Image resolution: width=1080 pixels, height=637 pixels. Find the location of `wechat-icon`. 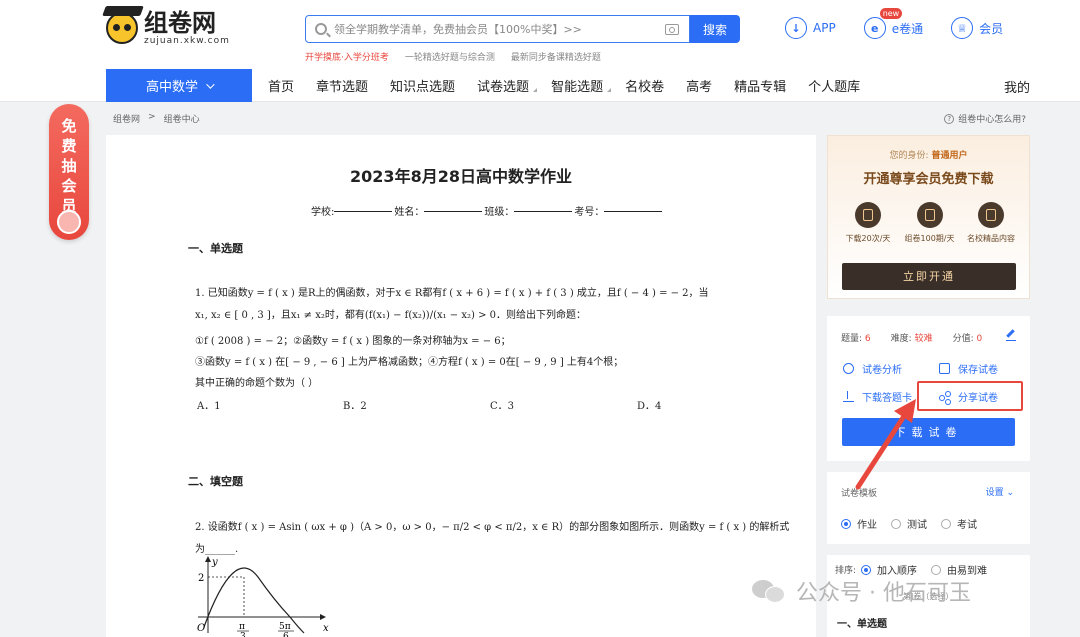

wechat-icon is located at coordinates (769, 591).